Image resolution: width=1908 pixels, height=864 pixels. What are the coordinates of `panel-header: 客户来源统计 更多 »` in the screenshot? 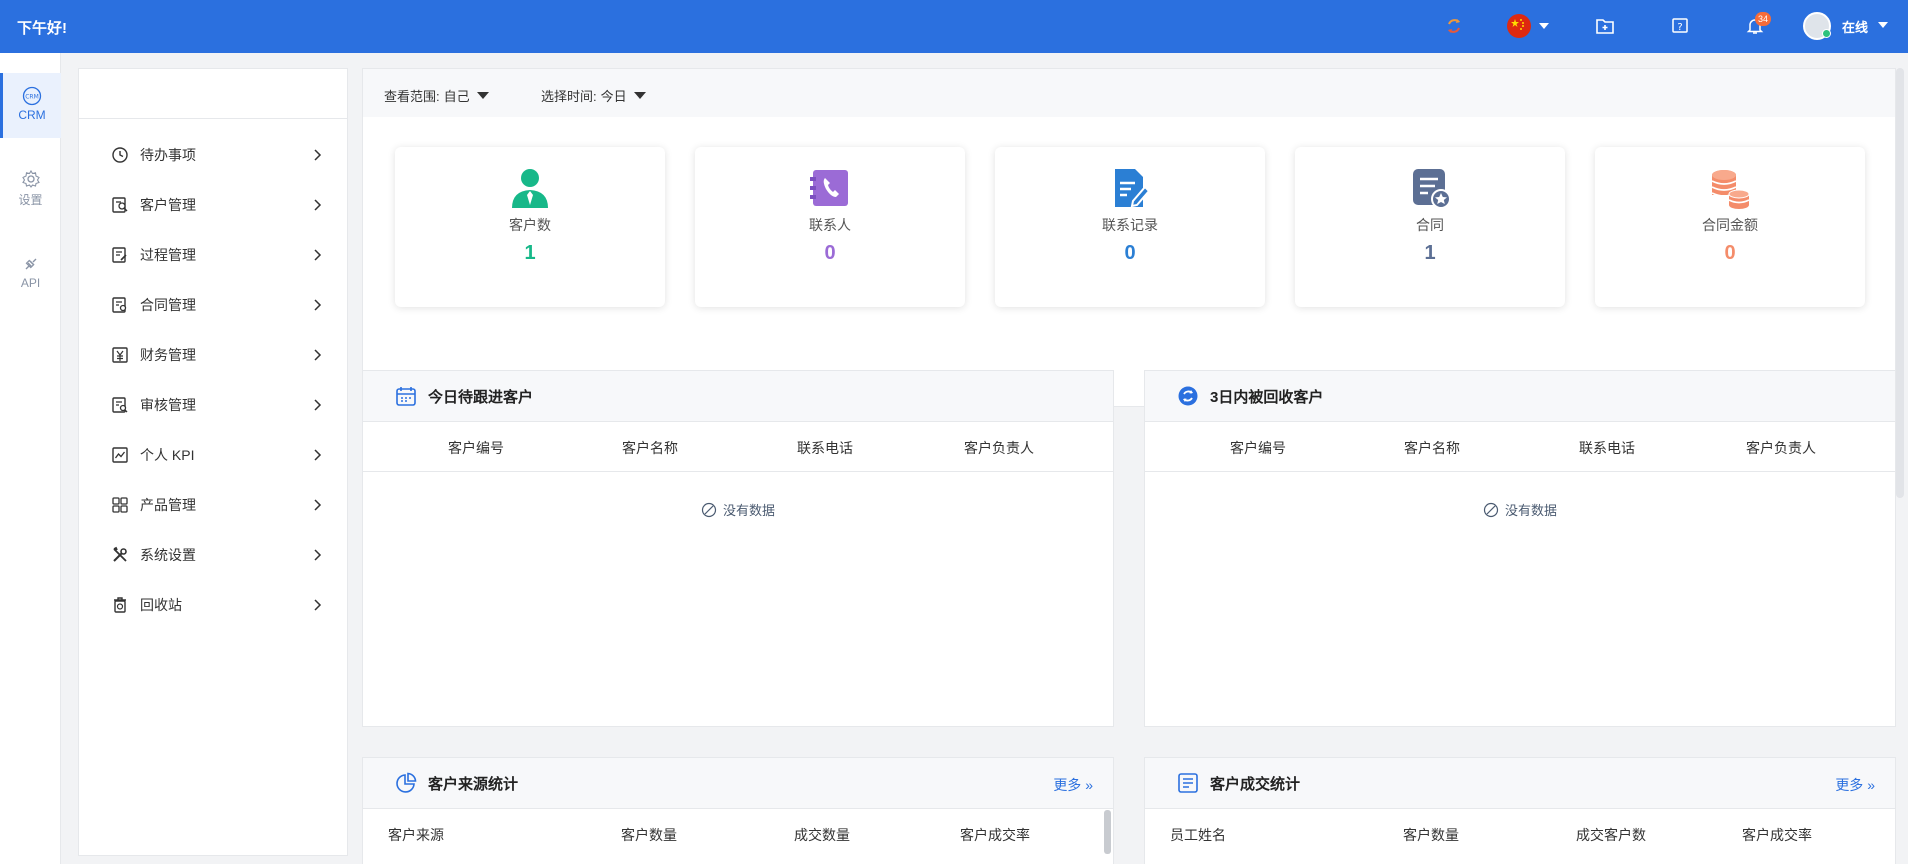 It's located at (738, 783).